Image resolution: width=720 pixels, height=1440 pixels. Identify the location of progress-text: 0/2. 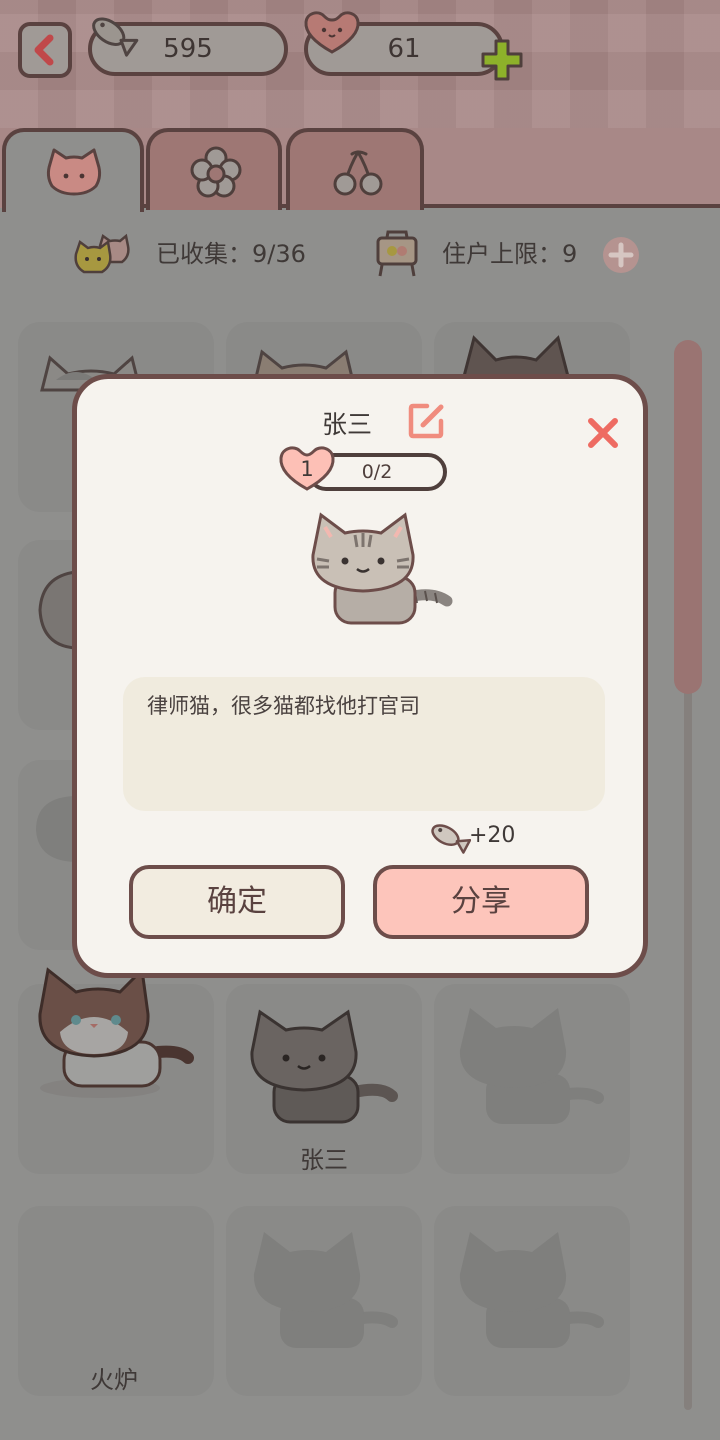
(377, 472).